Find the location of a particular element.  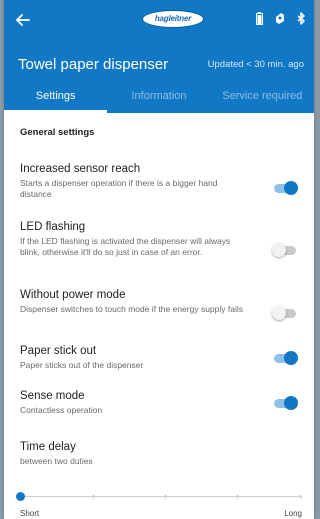

setting-title: Without power mode is located at coordinates (73, 295).